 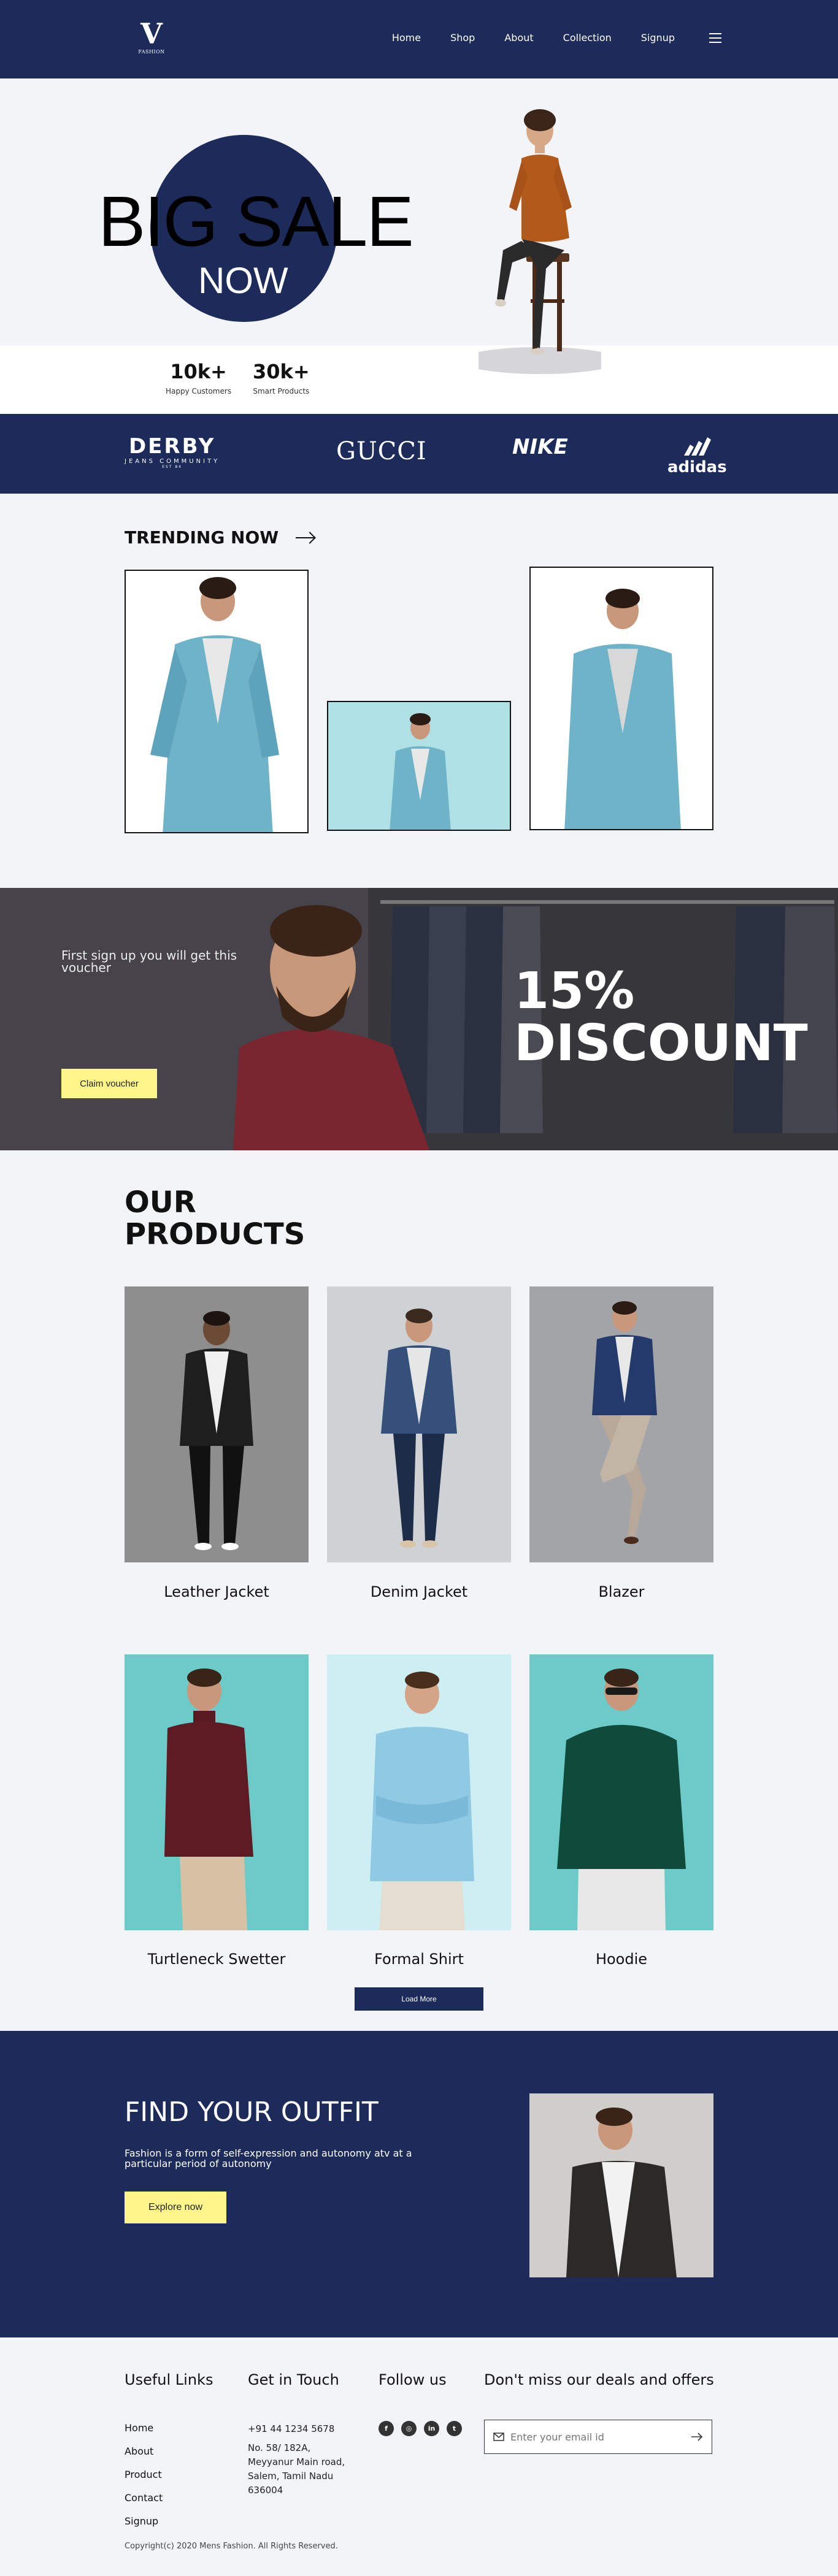 I want to click on brand-adidas-name: adidas, so click(x=697, y=467).